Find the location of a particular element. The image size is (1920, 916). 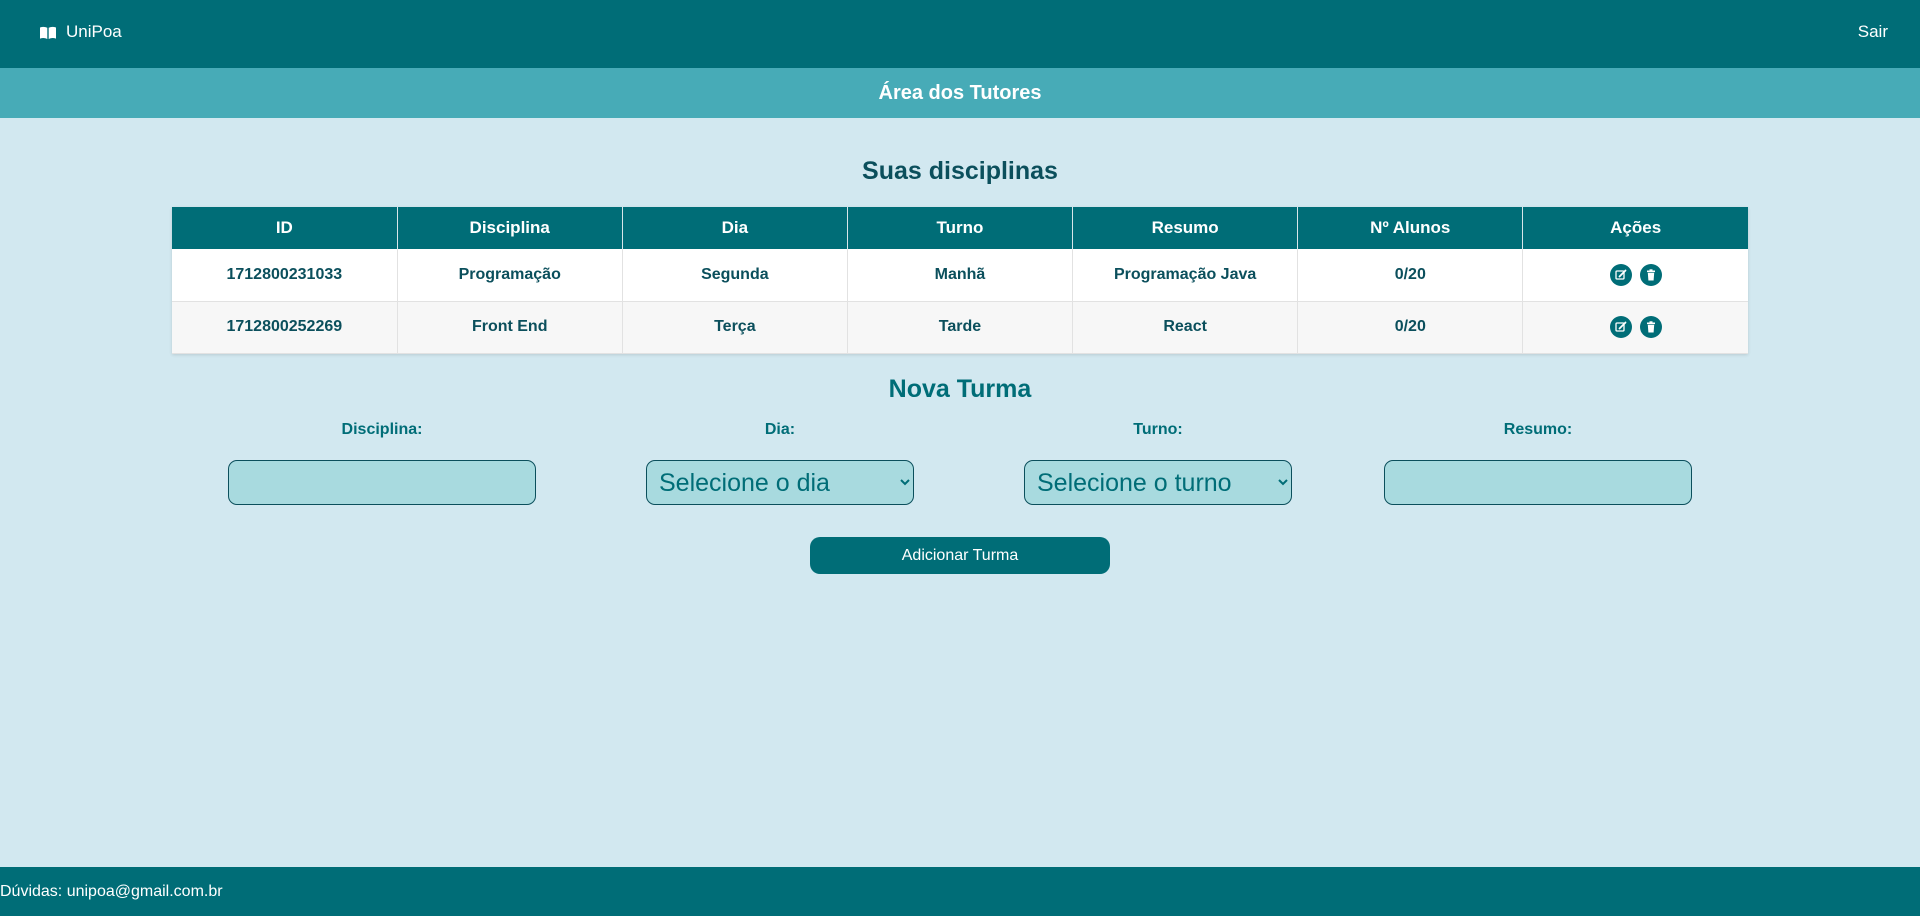

dia-label: Dia: is located at coordinates (780, 429).